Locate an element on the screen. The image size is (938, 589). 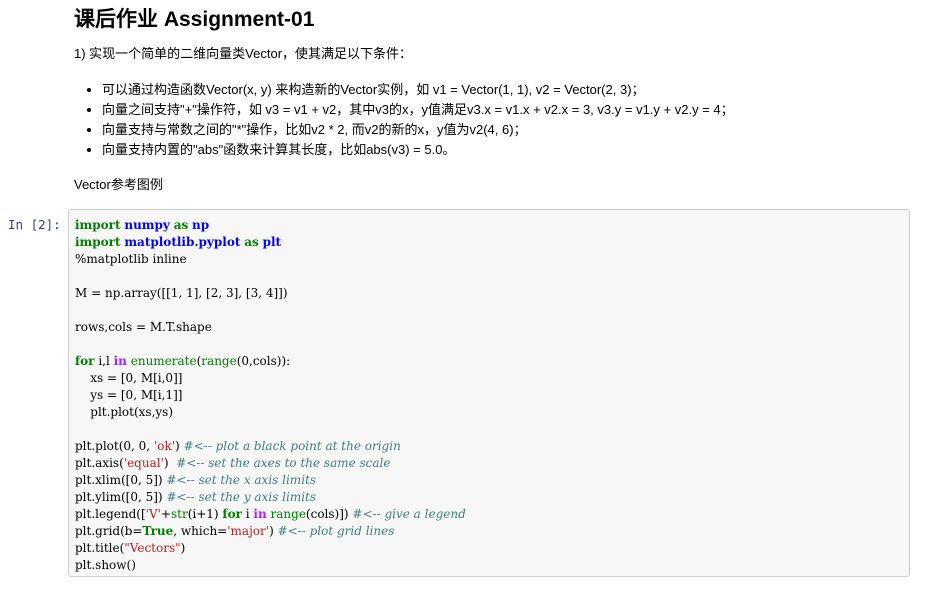
code-line: plt.title("Vectors") is located at coordinates (130, 548).